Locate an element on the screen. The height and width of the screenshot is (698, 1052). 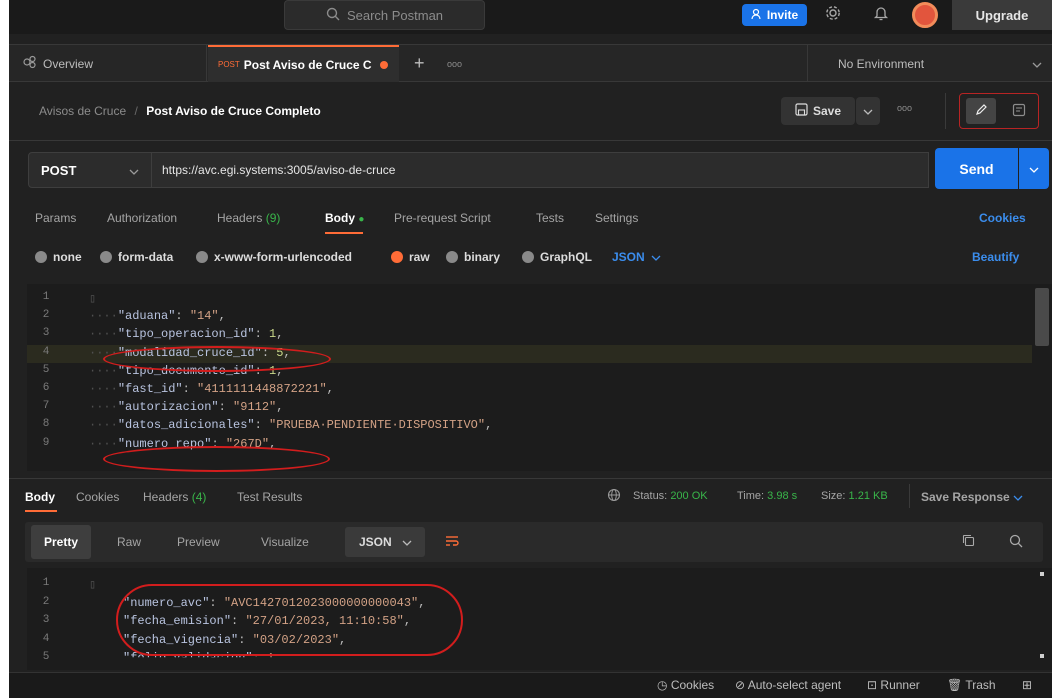
tab-body: Body ● is located at coordinates (344, 218).